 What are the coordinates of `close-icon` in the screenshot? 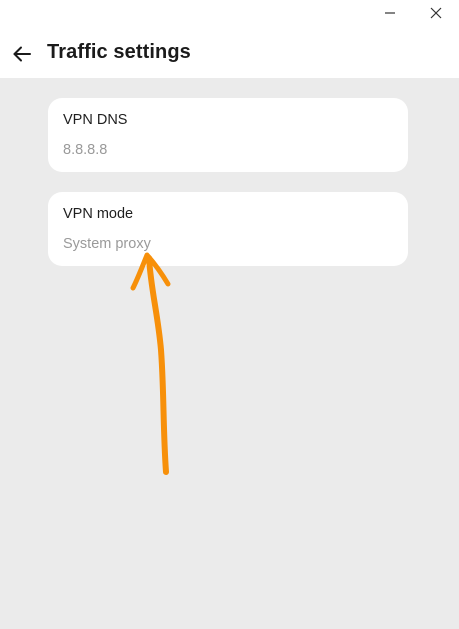 It's located at (436, 13).